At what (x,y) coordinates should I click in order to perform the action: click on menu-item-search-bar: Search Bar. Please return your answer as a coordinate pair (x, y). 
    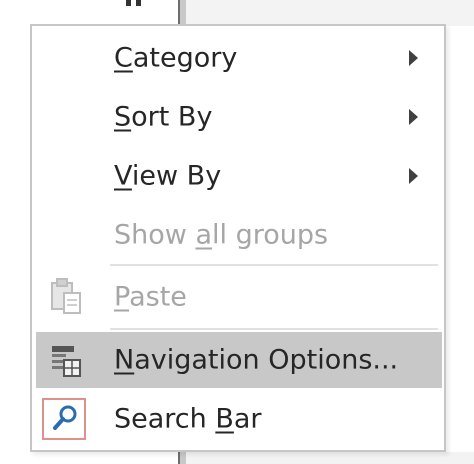
    Looking at the image, I should click on (239, 419).